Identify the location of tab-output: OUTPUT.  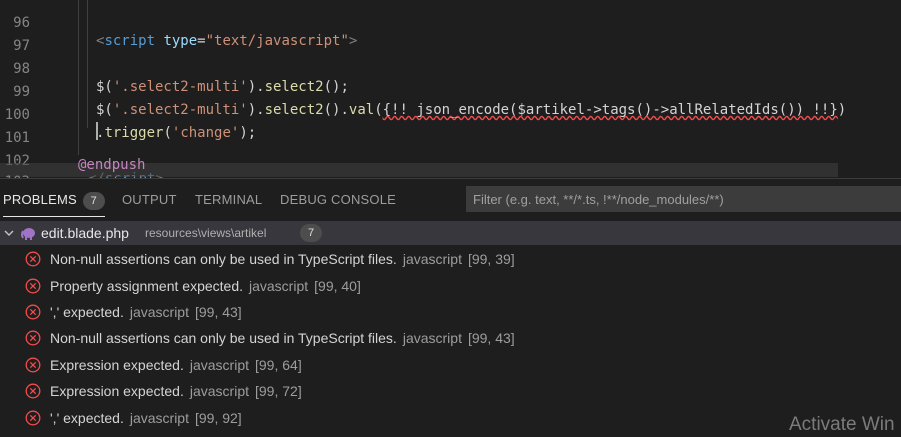
(149, 202).